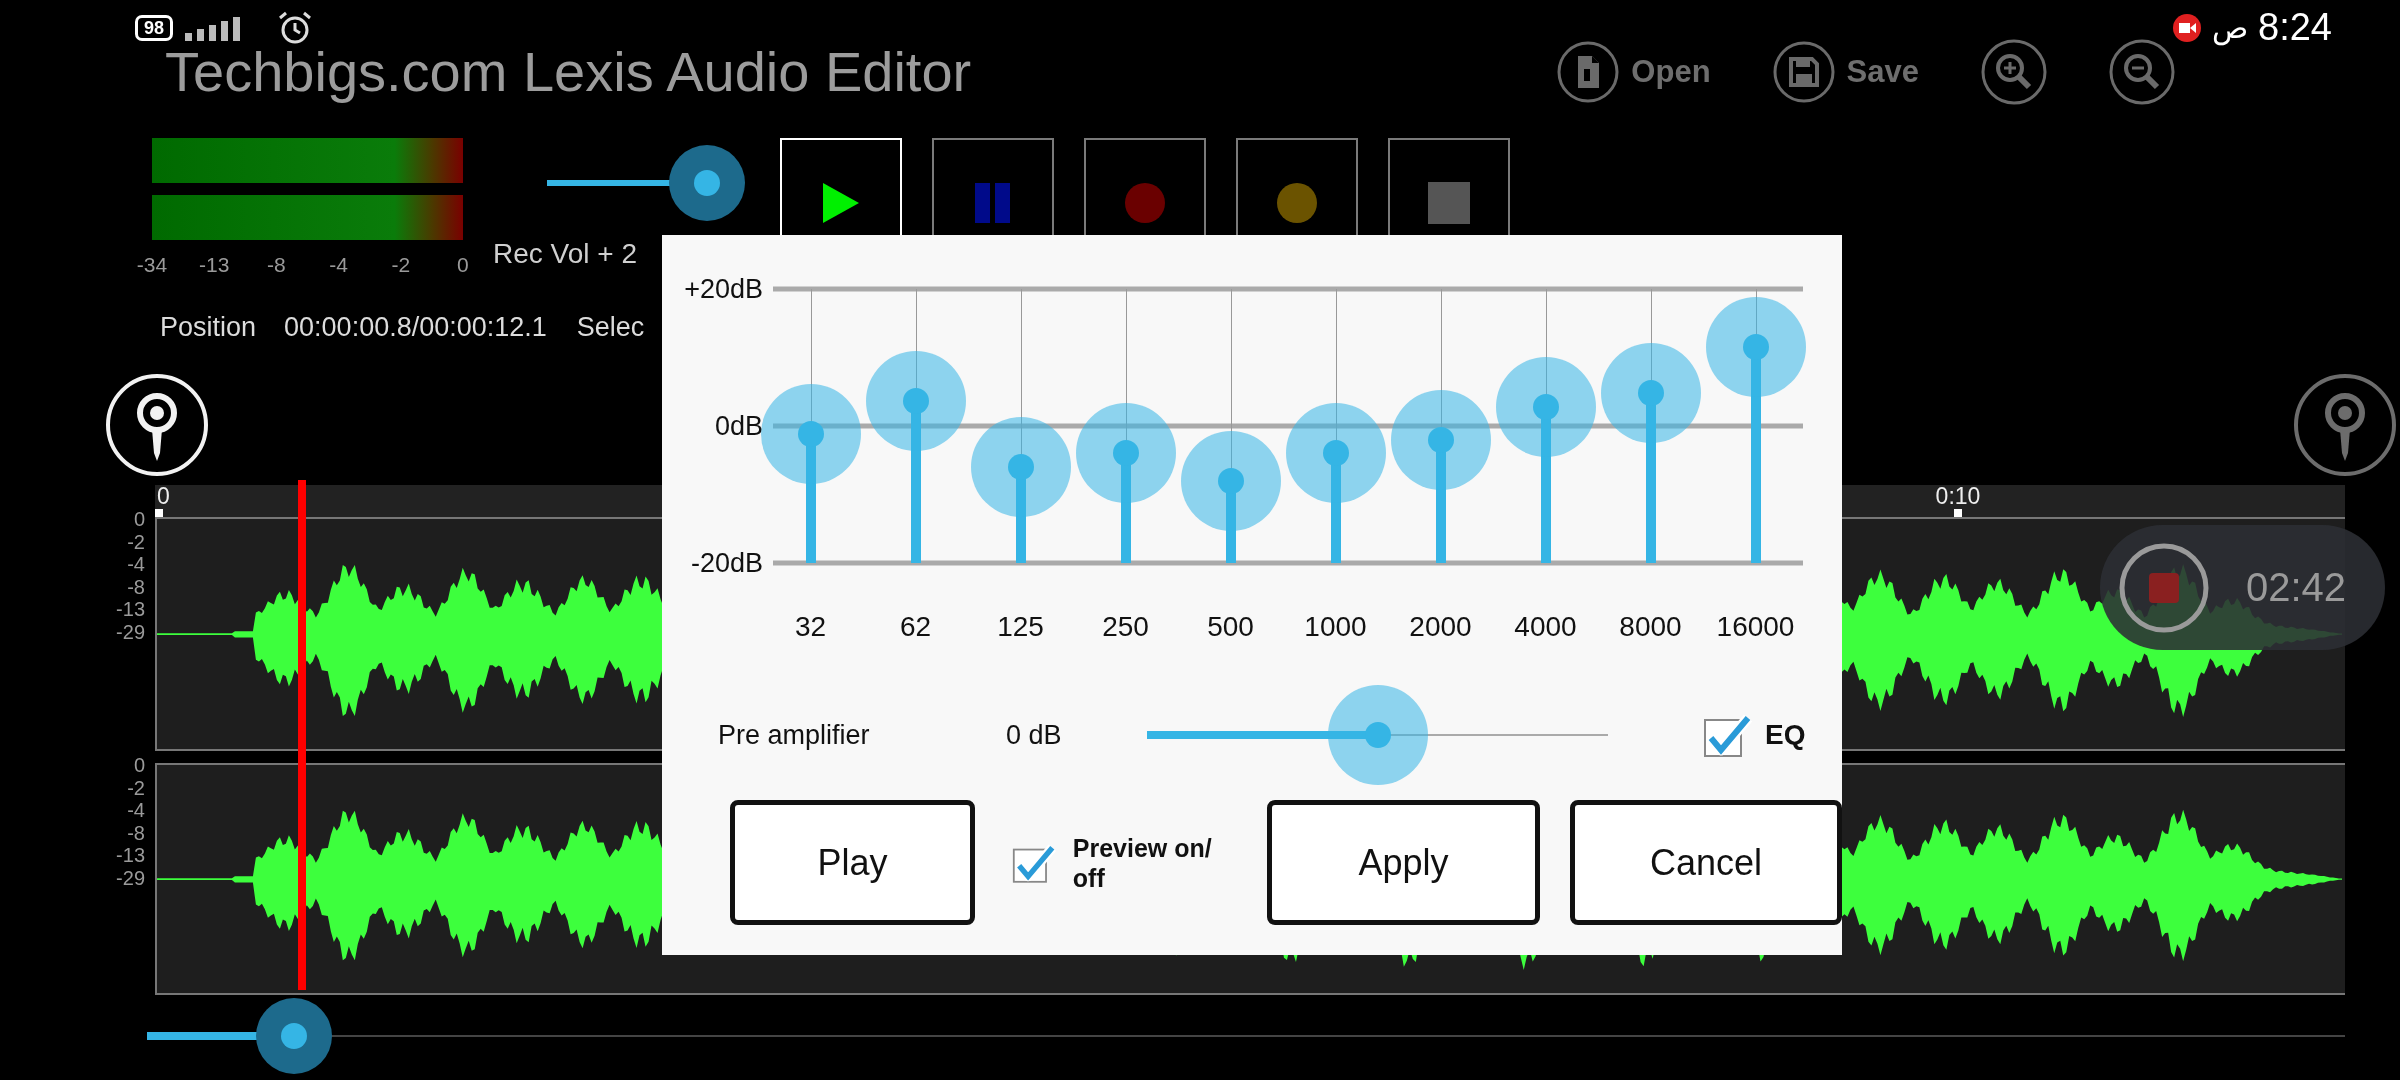  I want to click on frequency-label: 1000, so click(1335, 627).